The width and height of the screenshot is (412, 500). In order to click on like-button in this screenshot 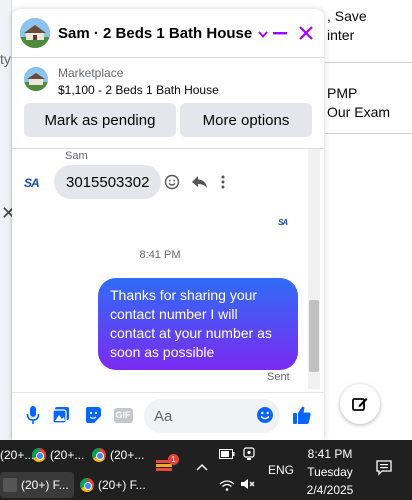, I will do `click(302, 415)`.